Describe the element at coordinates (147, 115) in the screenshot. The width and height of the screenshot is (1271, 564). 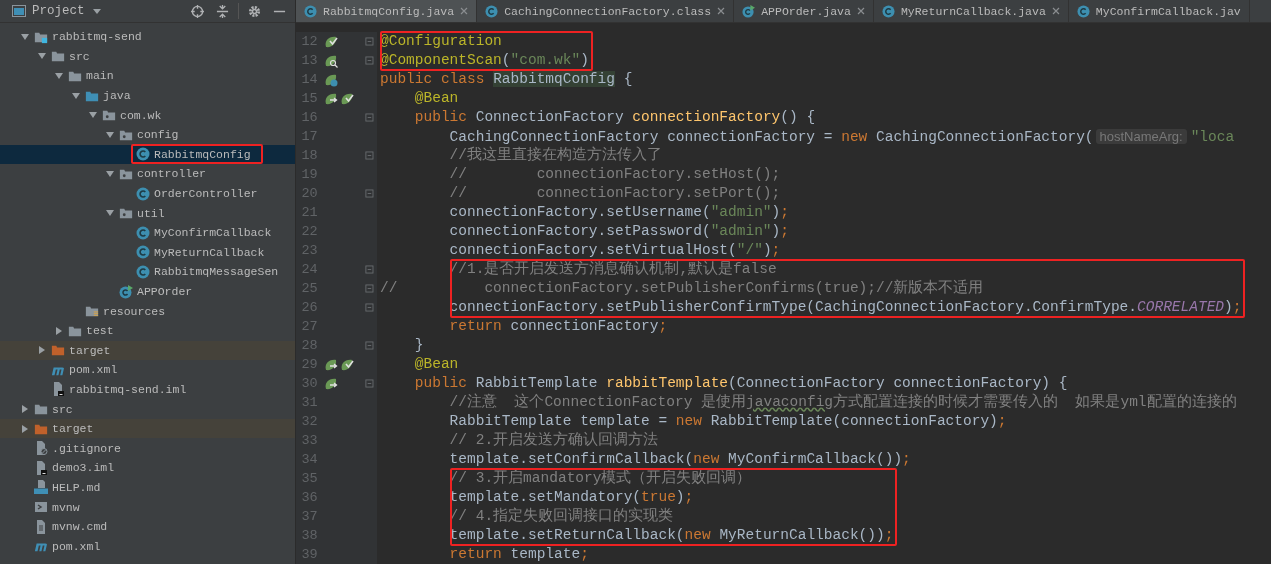
I see `tree-item: com.wk` at that location.